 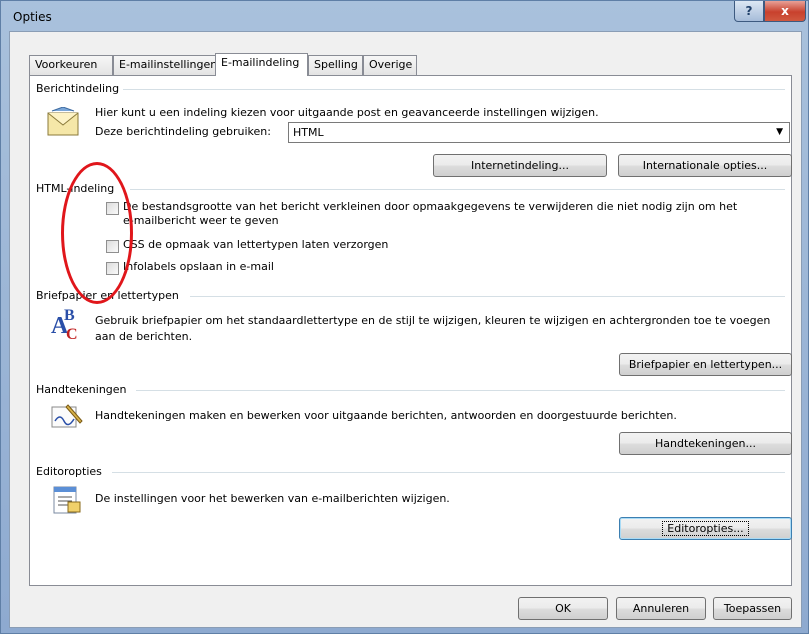 I want to click on section-title-handtekeningen: Handtekeningen, so click(x=83, y=389).